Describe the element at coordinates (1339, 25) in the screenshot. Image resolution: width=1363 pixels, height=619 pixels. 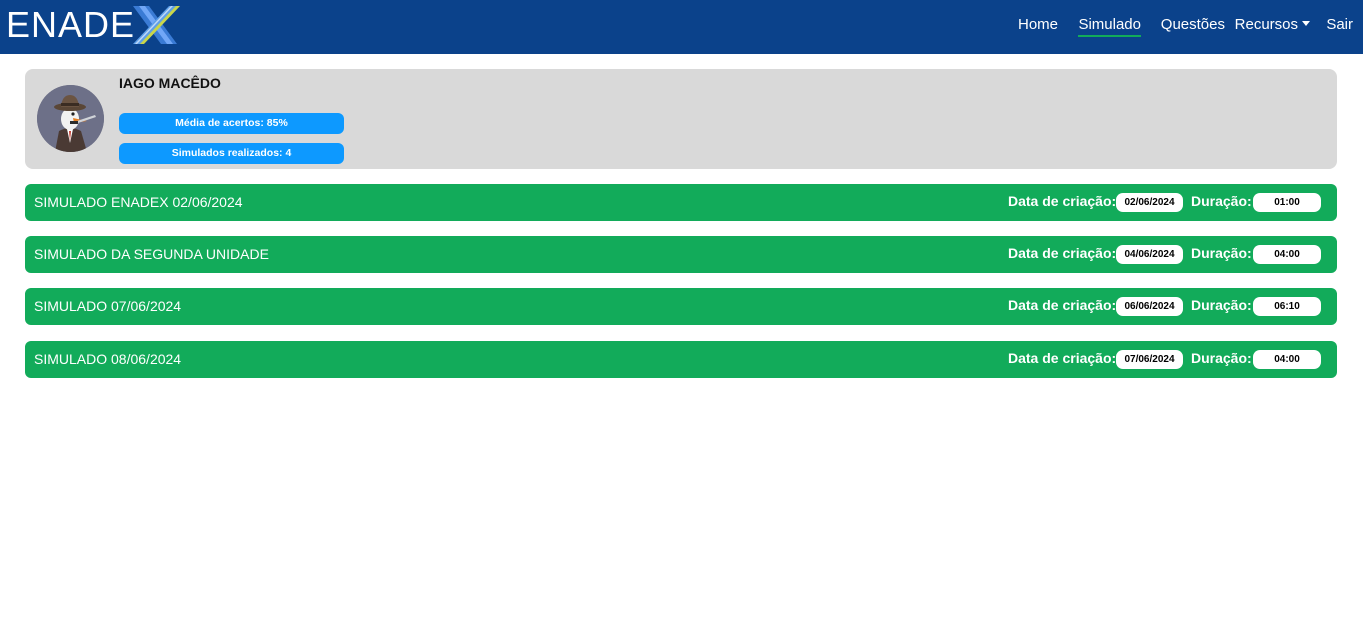
I see `nav-sair: Sair` at that location.